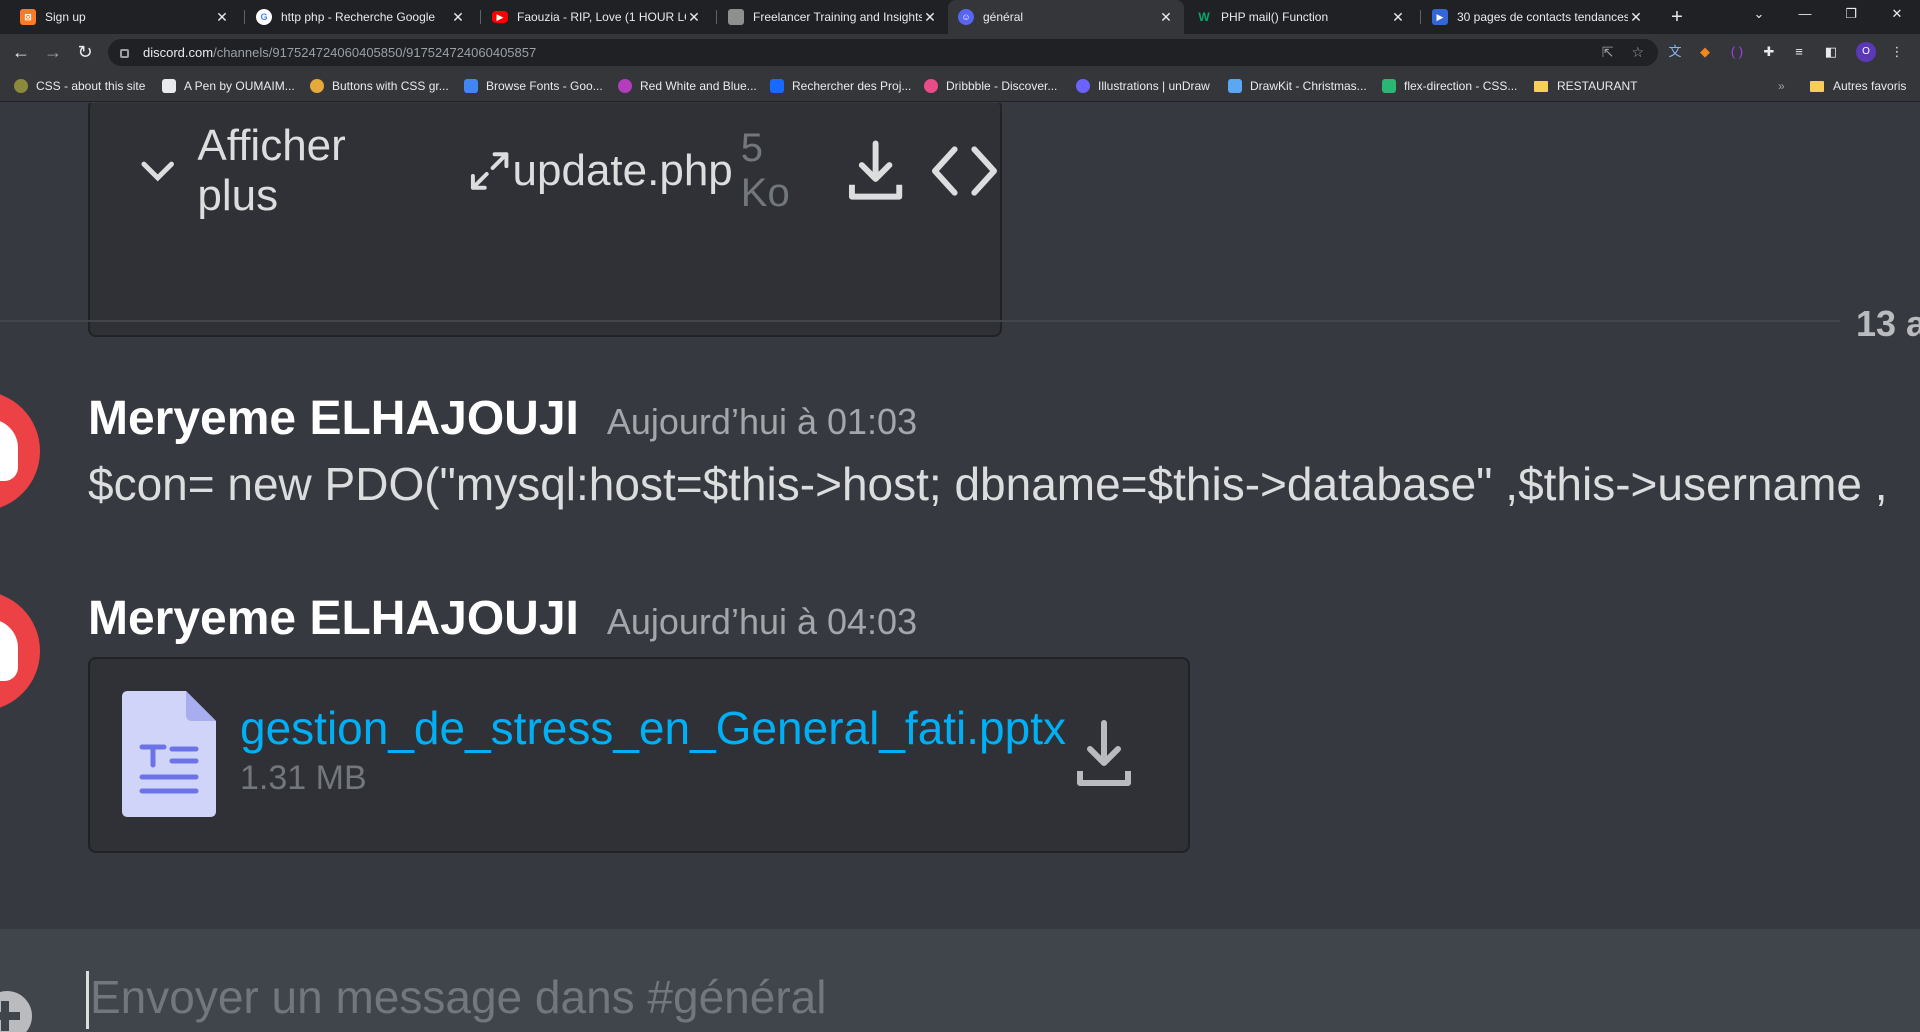  I want to click on folder-icon, so click(1817, 86).